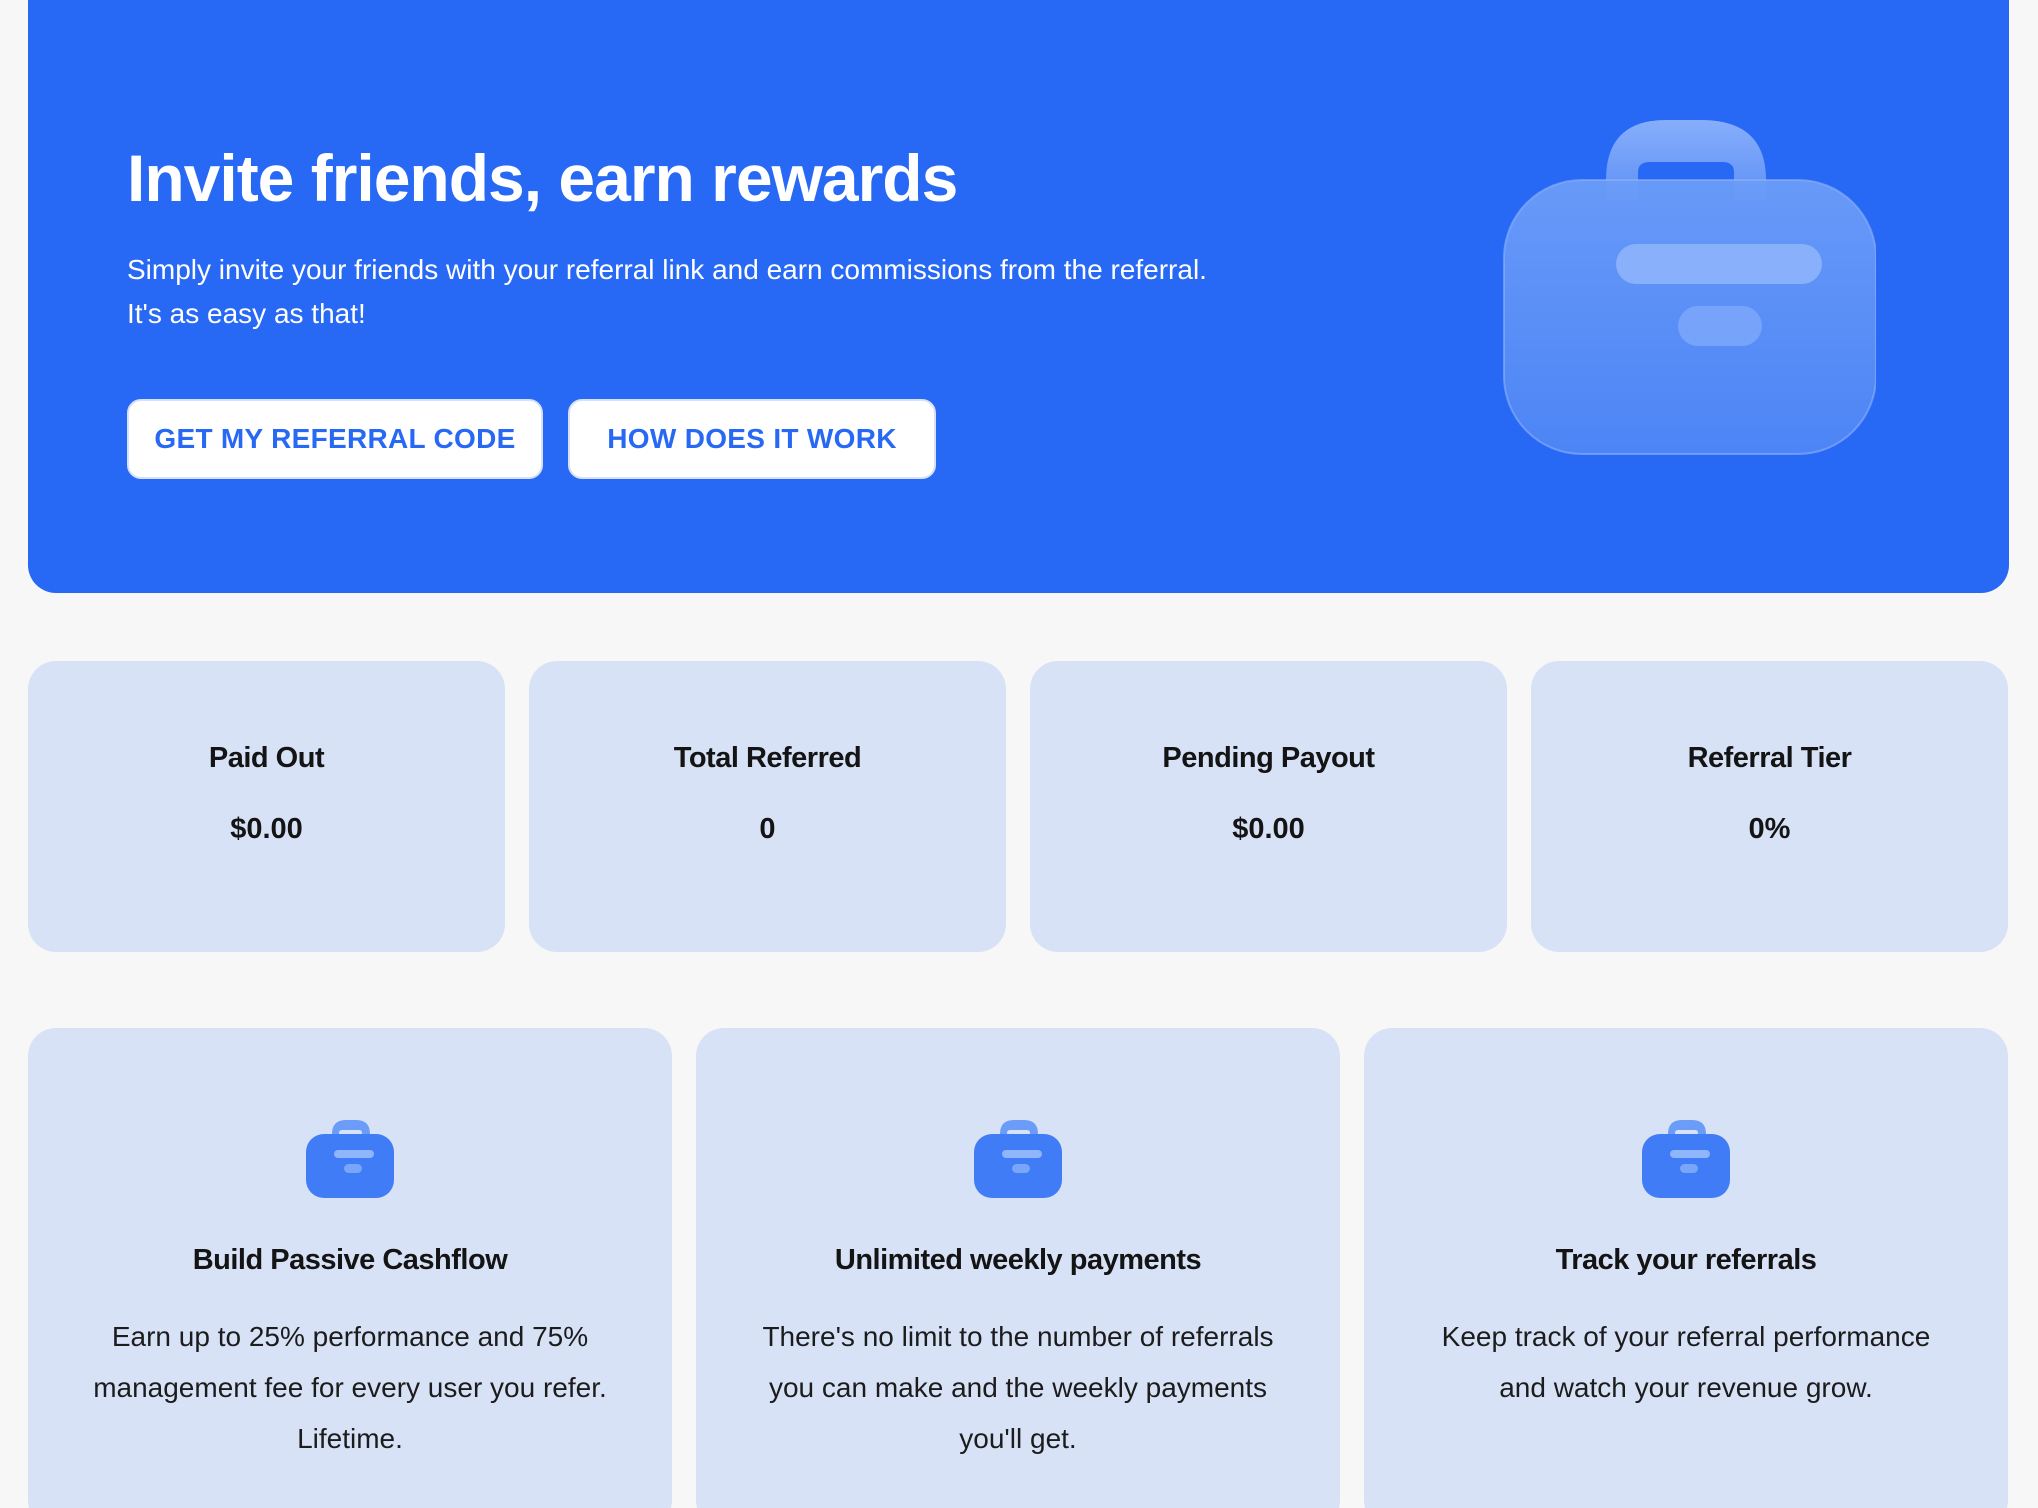  What do you see at coordinates (246, 313) in the screenshot?
I see `hero-subtitle-line-2: It's as easy as that!` at bounding box center [246, 313].